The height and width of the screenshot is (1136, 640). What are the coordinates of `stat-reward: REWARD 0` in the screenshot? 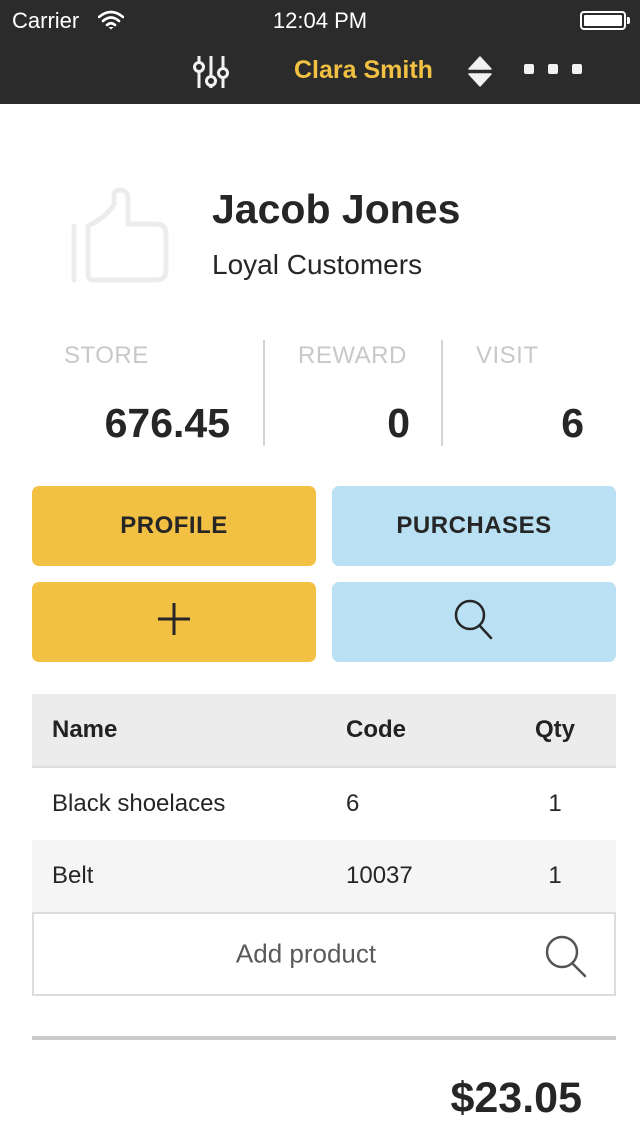 It's located at (354, 393).